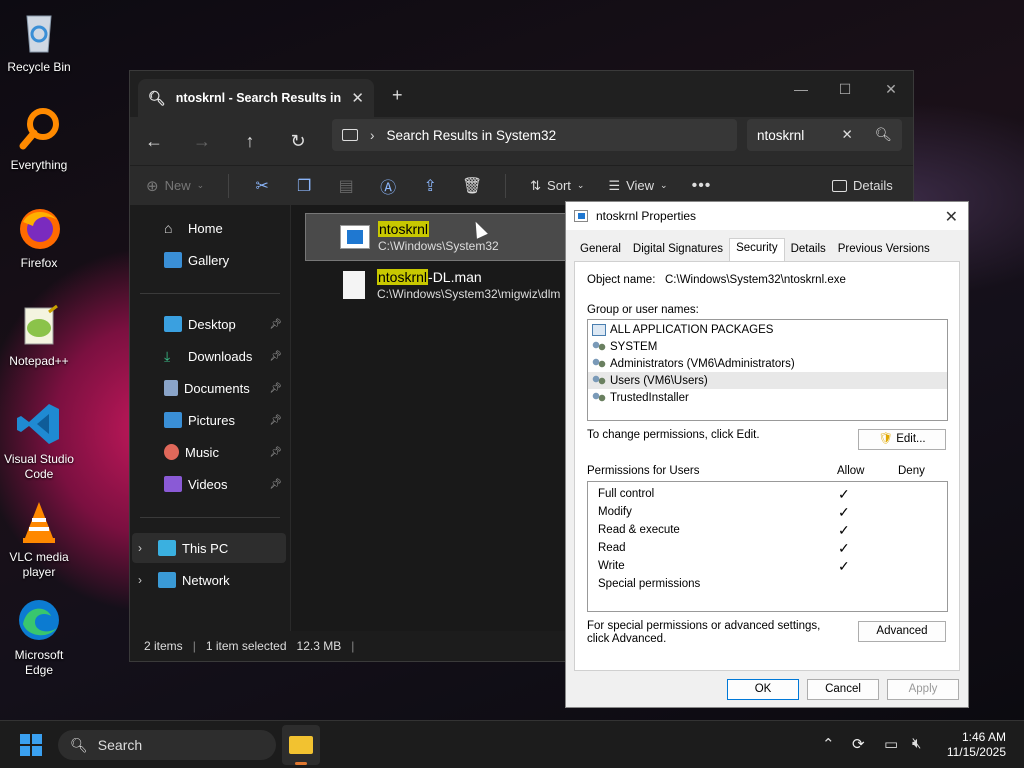 The image size is (1024, 768). Describe the element at coordinates (767, 346) in the screenshot. I see `list-item: SYSTEM` at that location.